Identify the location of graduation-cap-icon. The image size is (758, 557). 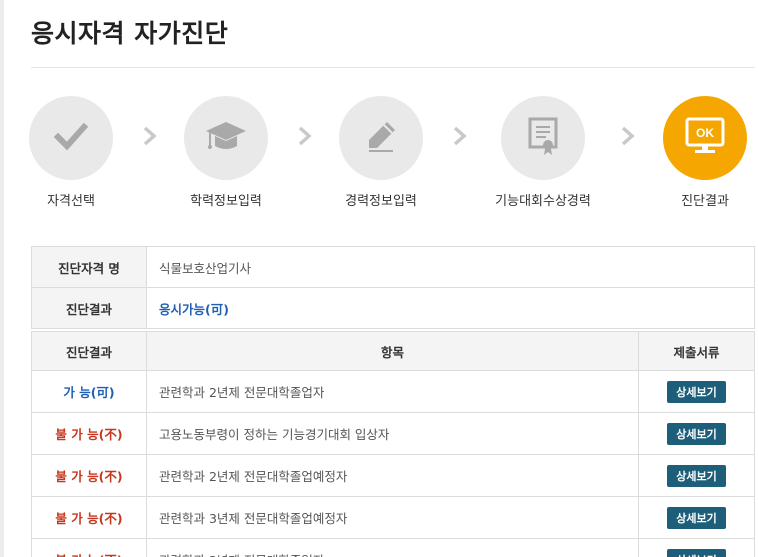
(226, 138).